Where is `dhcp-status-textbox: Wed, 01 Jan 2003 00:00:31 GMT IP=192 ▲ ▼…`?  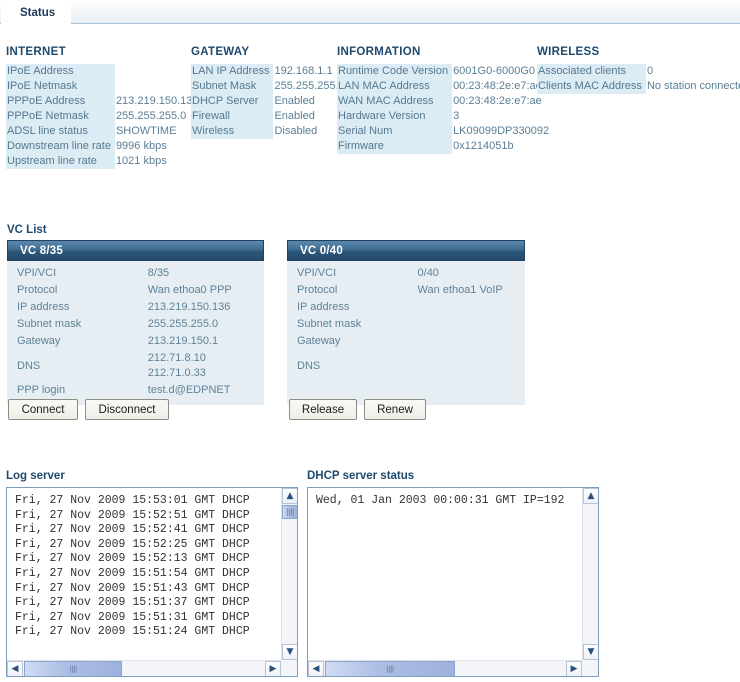 dhcp-status-textbox: Wed, 01 Jan 2003 00:00:31 GMT IP=192 ▲ ▼… is located at coordinates (453, 582).